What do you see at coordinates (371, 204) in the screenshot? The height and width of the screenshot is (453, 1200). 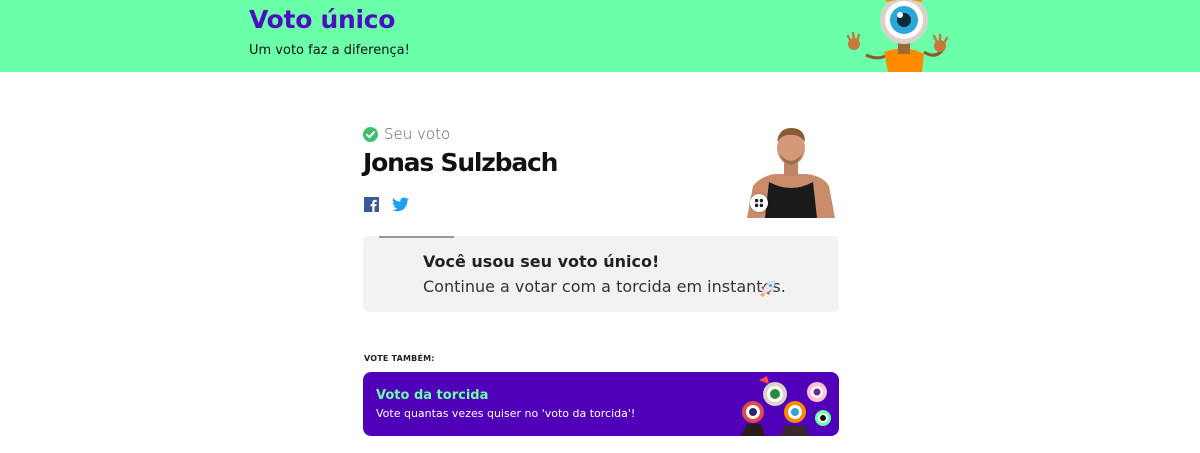 I see `facebook-share-icon` at bounding box center [371, 204].